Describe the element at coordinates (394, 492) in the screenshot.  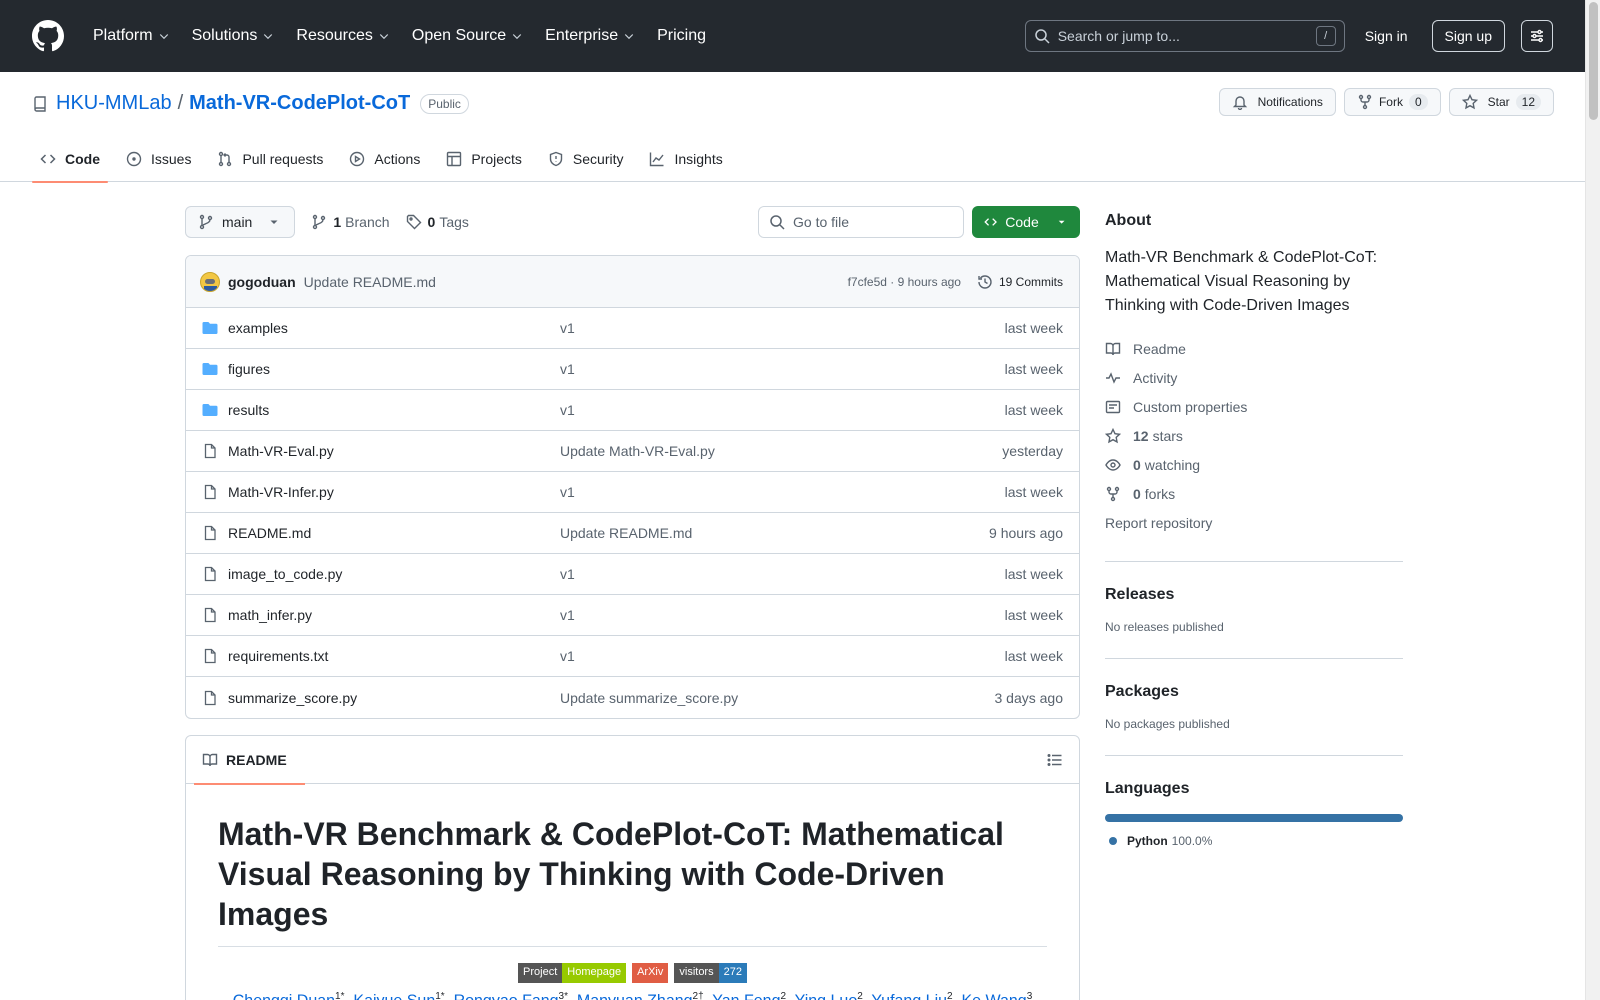
I see `file-name-link: Math-VR-Infer.py` at that location.